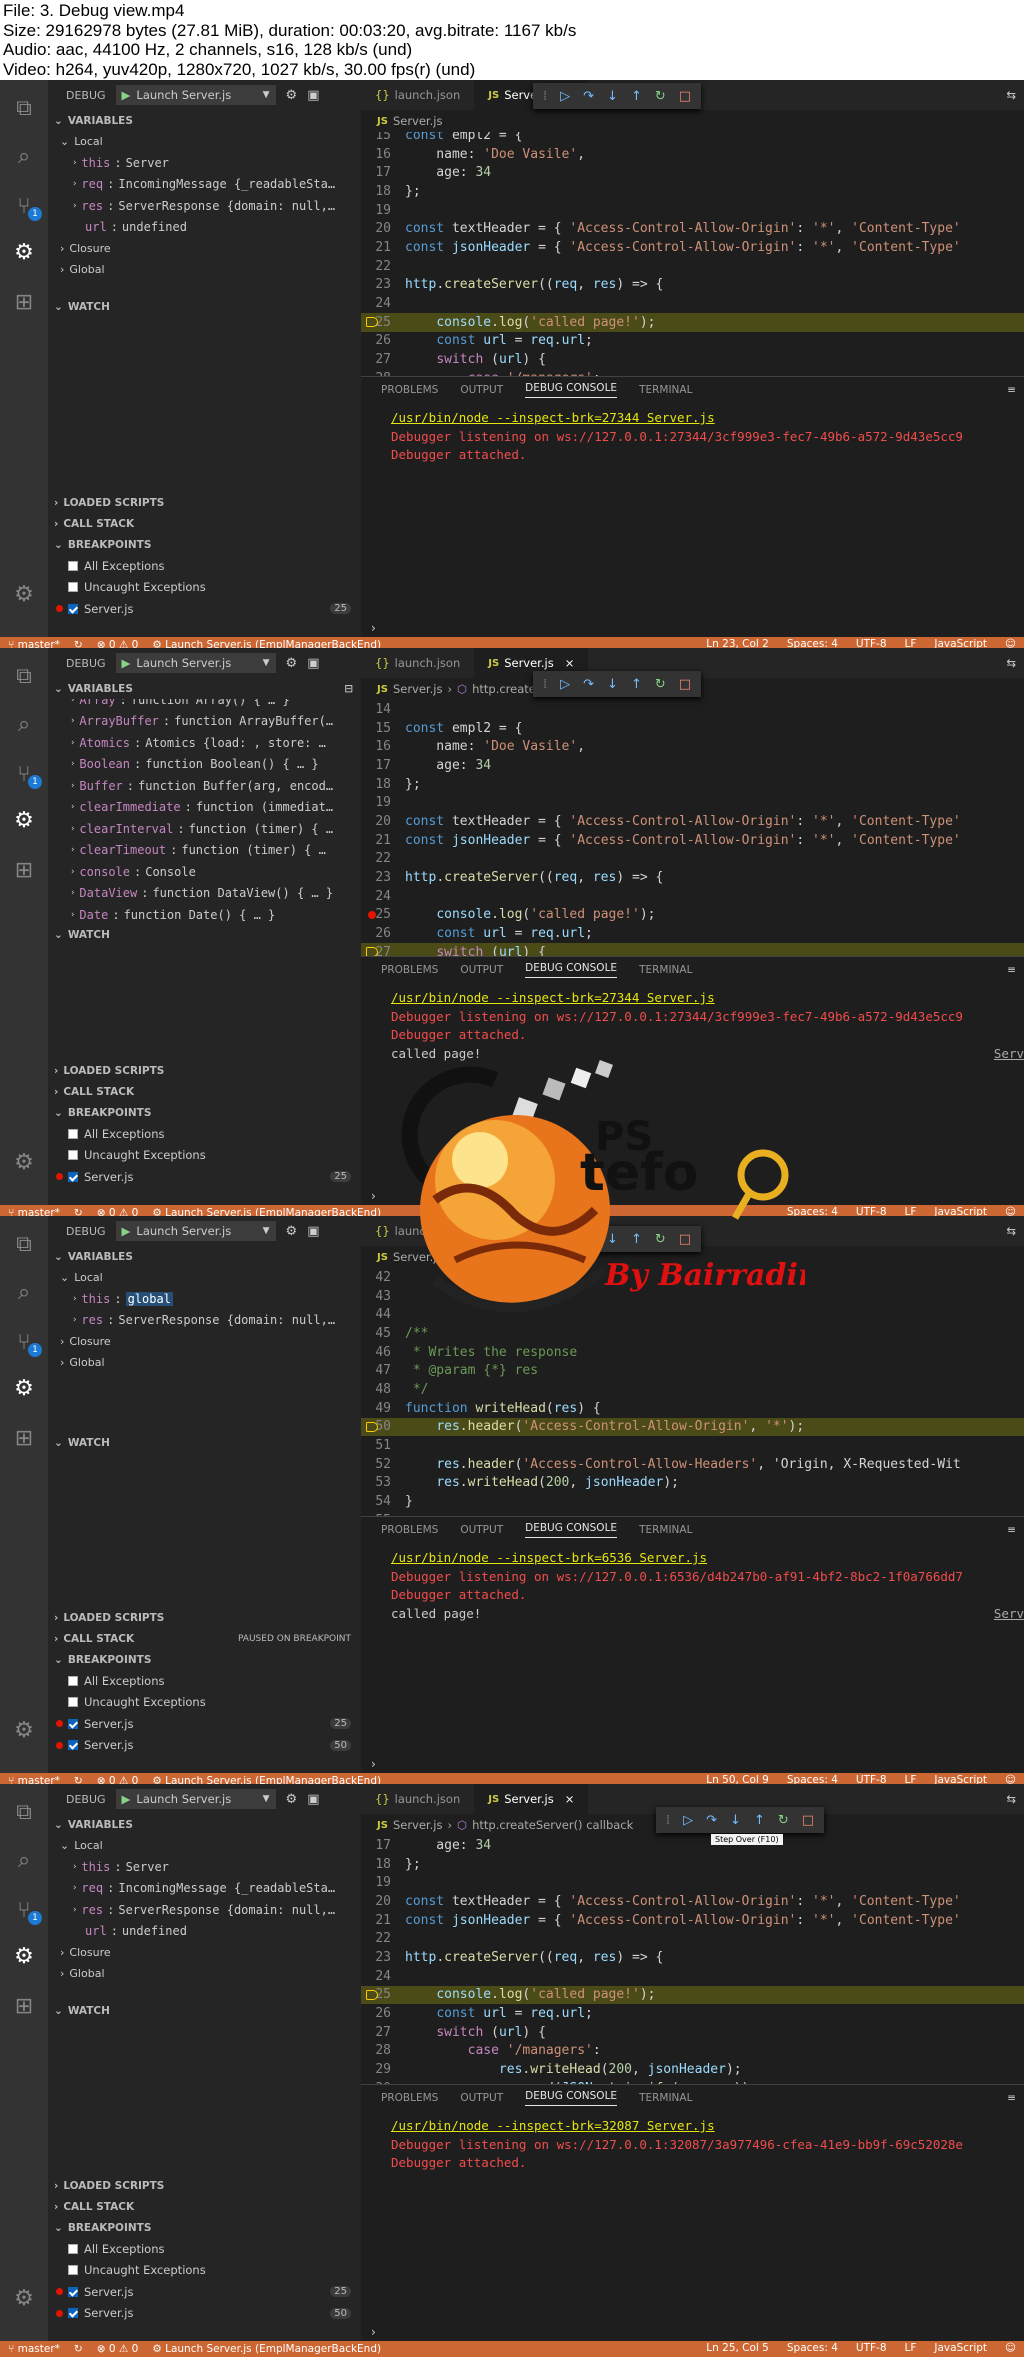 The width and height of the screenshot is (1024, 2380). I want to click on call-stack-header: › CALL STACK, so click(204, 1091).